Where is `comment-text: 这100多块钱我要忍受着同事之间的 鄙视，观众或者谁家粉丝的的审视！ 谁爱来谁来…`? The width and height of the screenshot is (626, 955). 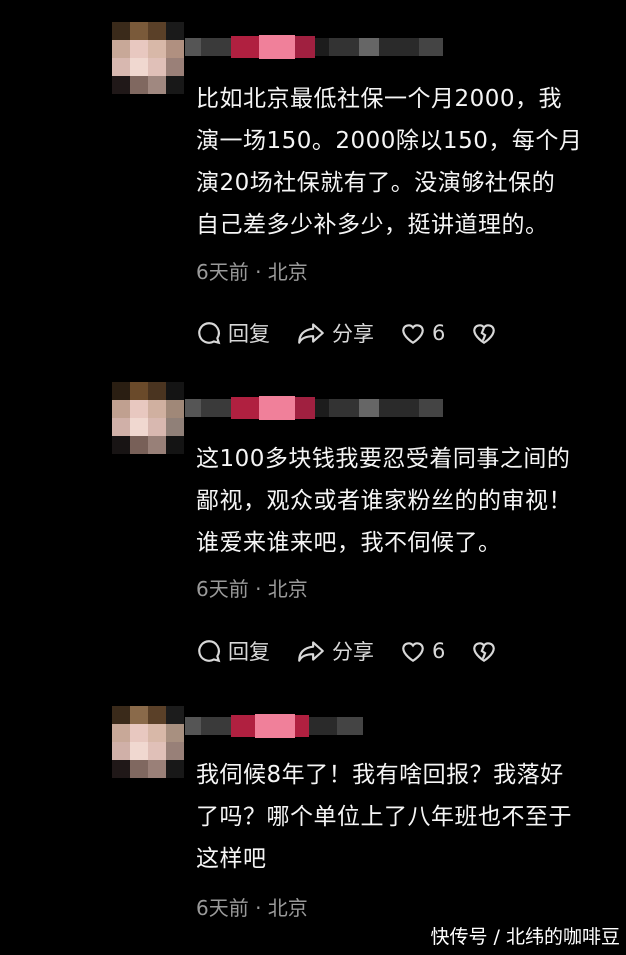 comment-text: 这100多块钱我要忍受着同事之间的 鄙视，观众或者谁家粉丝的的审视！ 谁爱来谁来… is located at coordinates (384, 501).